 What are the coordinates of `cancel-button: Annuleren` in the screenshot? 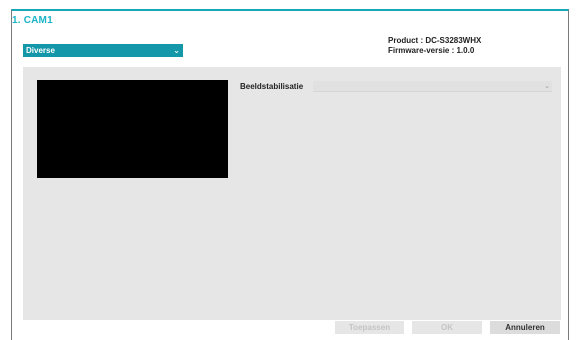 It's located at (525, 327).